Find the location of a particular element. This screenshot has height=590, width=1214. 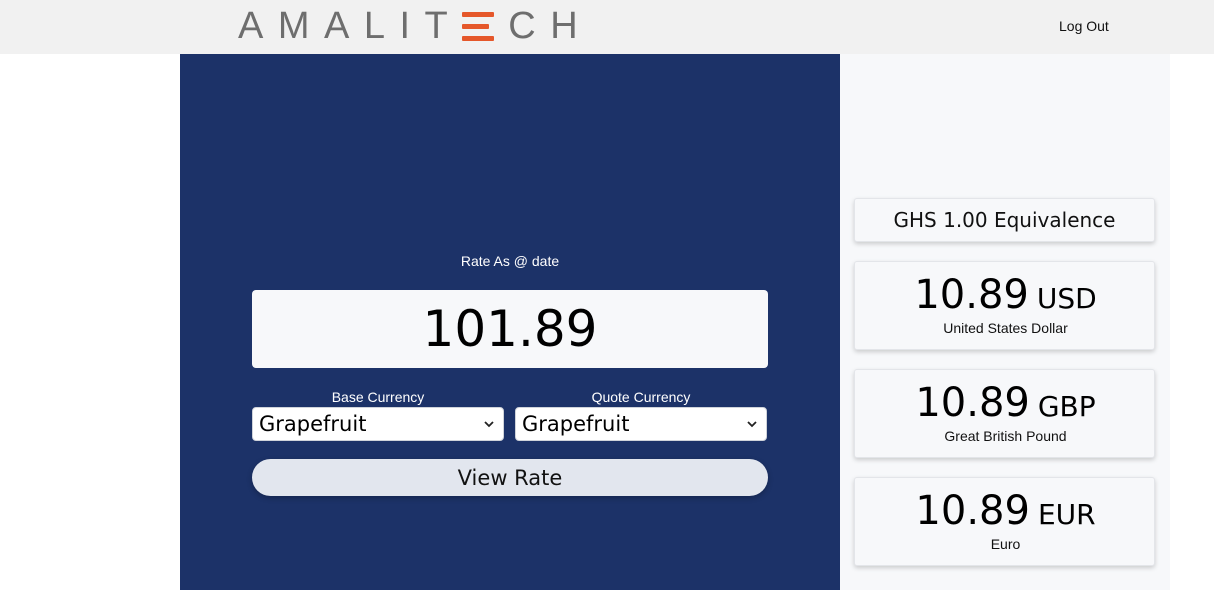

view-rate-button: View Rate is located at coordinates (510, 477).